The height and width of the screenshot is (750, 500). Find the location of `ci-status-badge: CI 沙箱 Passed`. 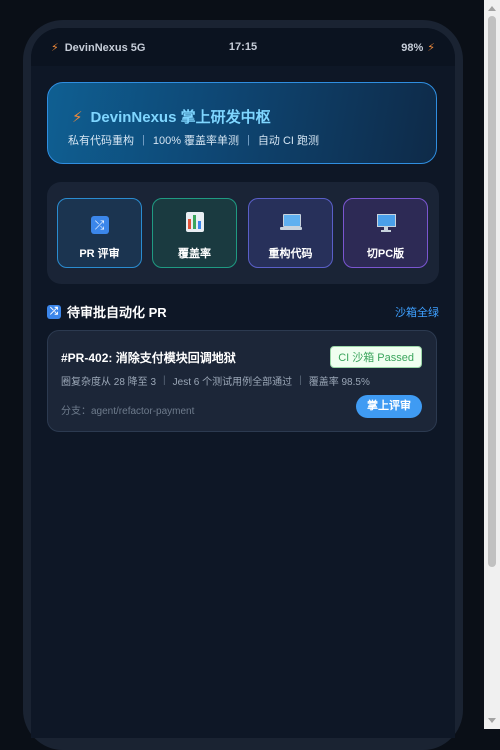

ci-status-badge: CI 沙箱 Passed is located at coordinates (376, 357).